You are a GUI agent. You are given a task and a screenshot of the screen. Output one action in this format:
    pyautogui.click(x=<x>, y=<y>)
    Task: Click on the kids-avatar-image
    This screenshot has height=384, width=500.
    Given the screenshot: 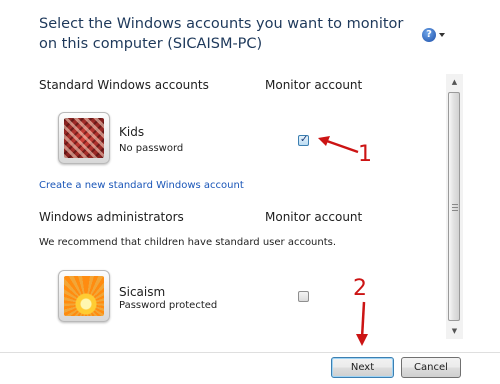 What is the action you would take?
    pyautogui.click(x=84, y=138)
    